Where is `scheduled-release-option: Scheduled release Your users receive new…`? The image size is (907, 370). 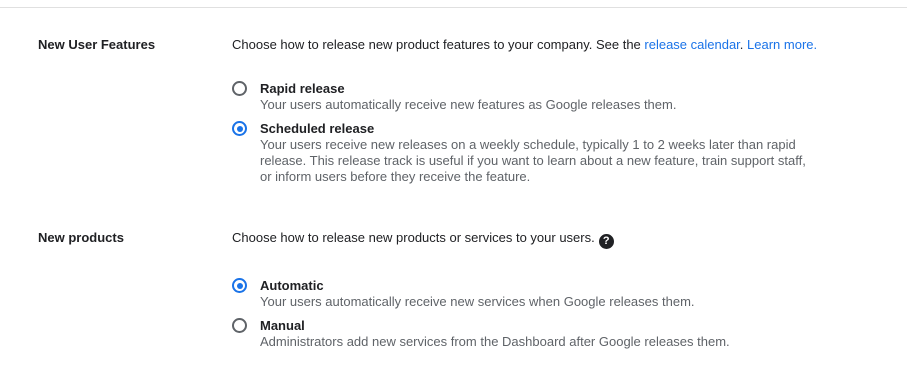
scheduled-release-option: Scheduled release Your users receive new… is located at coordinates (559, 152).